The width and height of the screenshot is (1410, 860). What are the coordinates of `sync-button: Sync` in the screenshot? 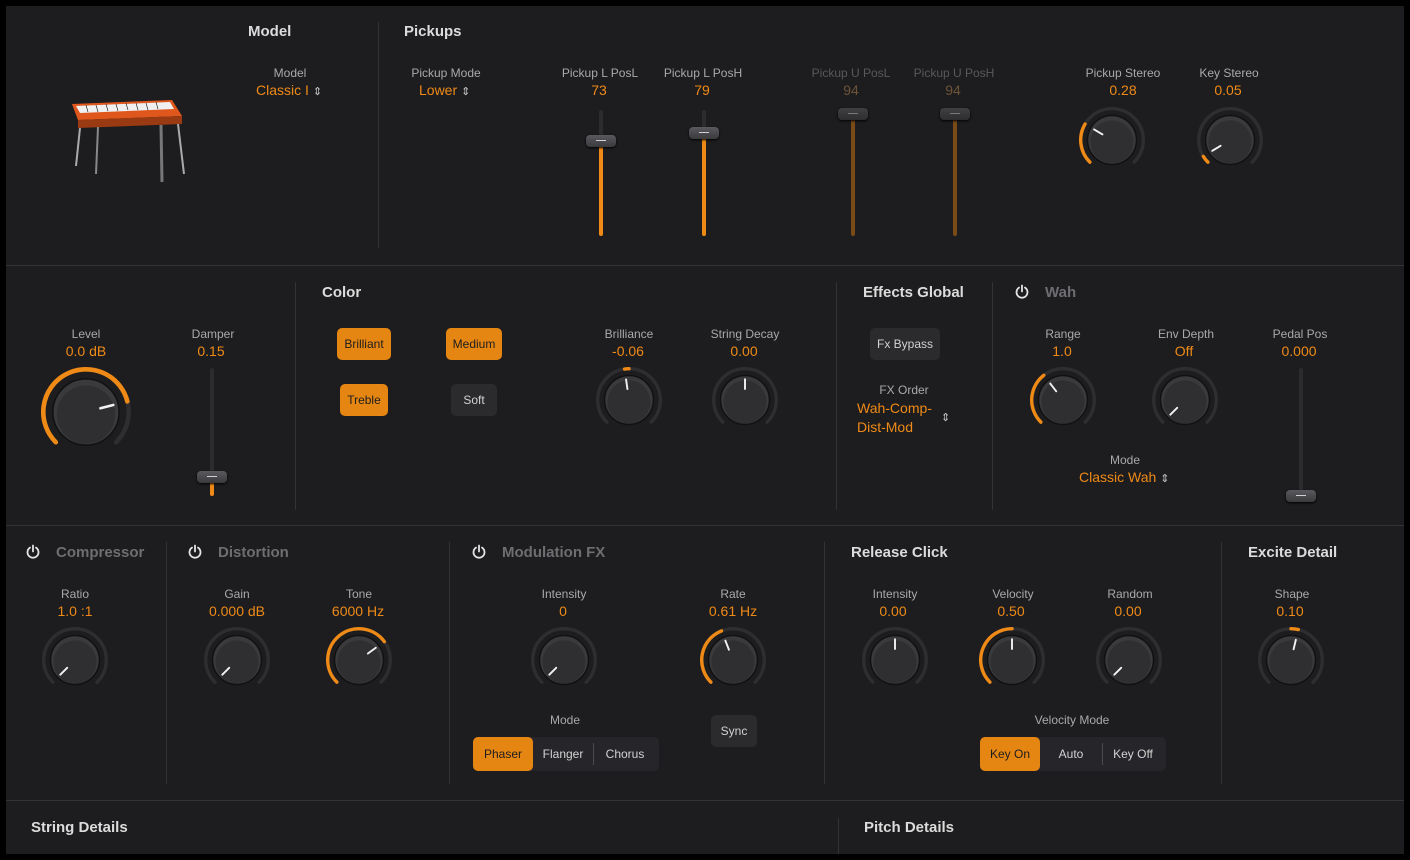 It's located at (734, 731).